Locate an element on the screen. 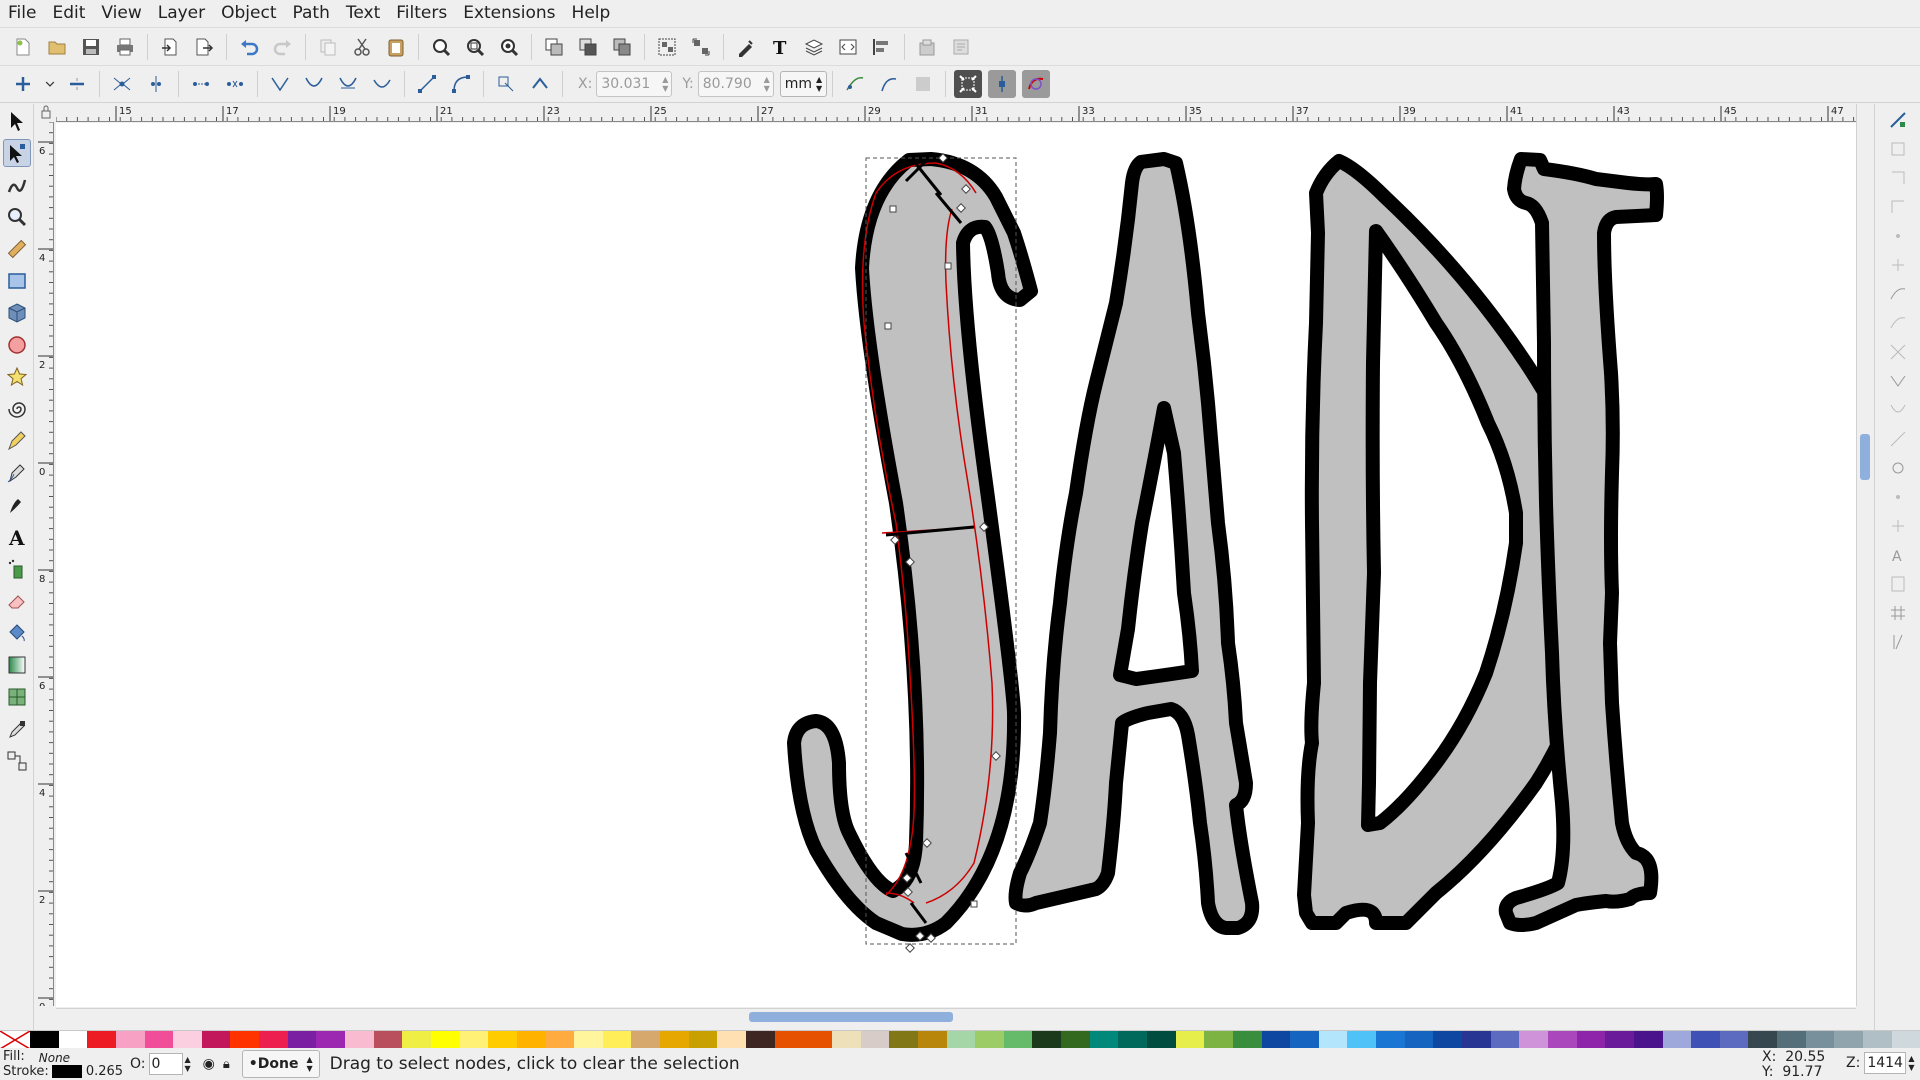  print-icon is located at coordinates (125, 47).